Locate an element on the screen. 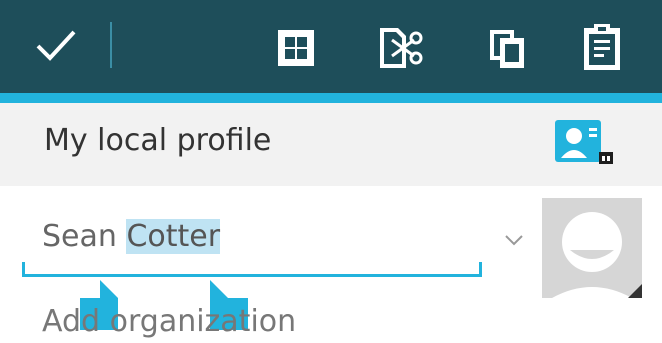  organization-input: Add organization is located at coordinates (169, 321).